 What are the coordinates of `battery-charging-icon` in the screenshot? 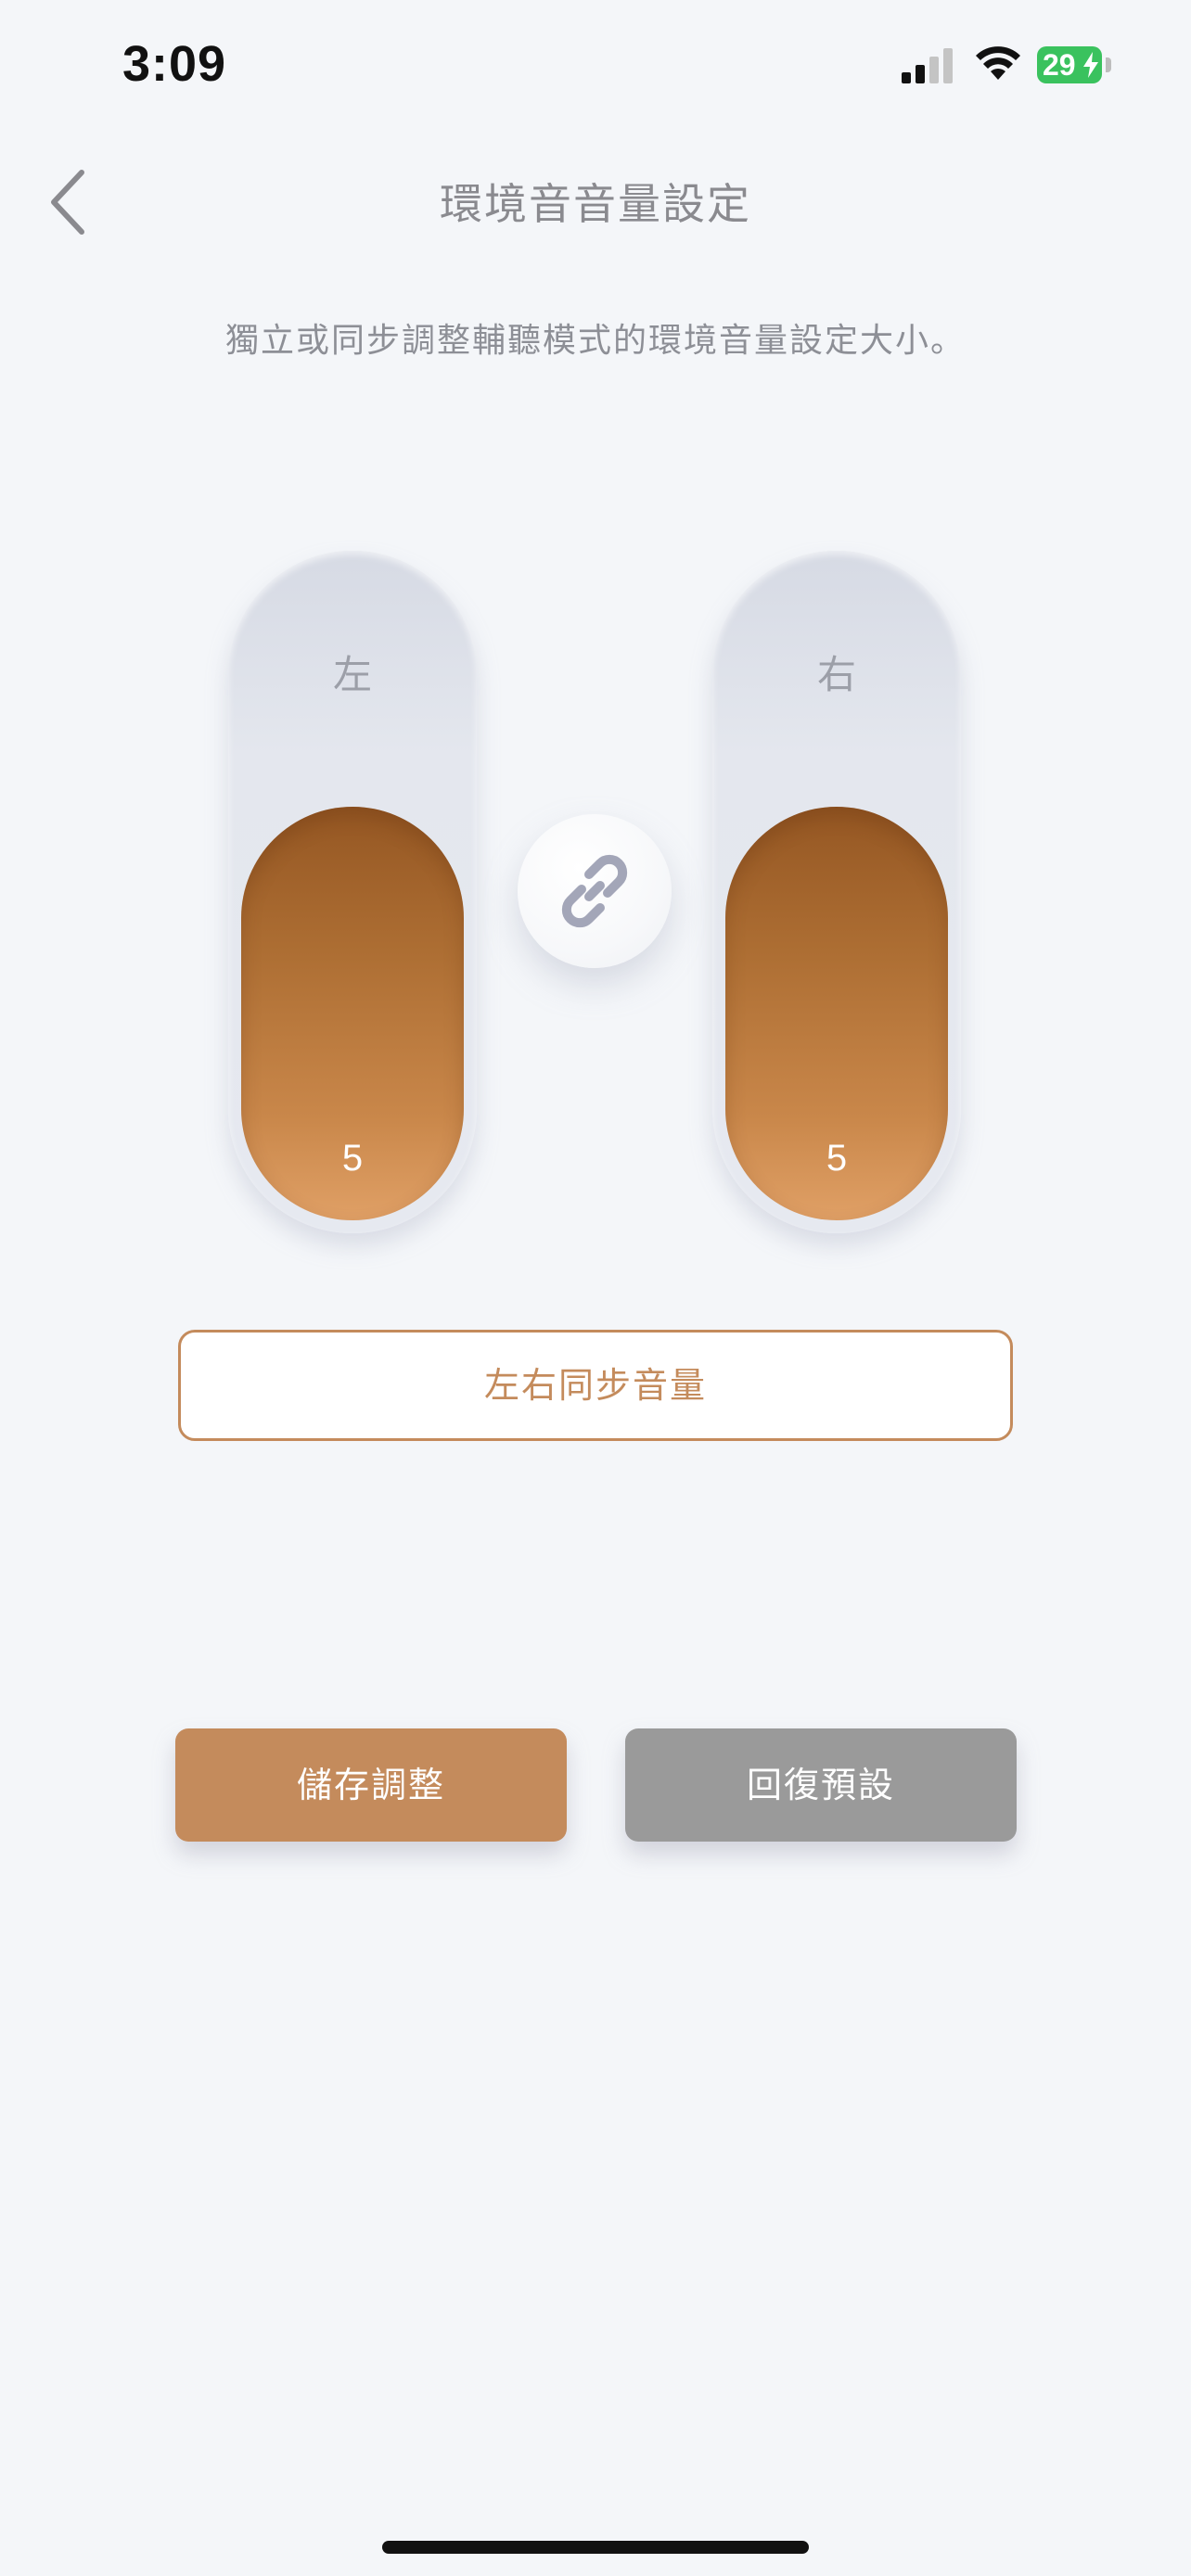 It's located at (1090, 65).